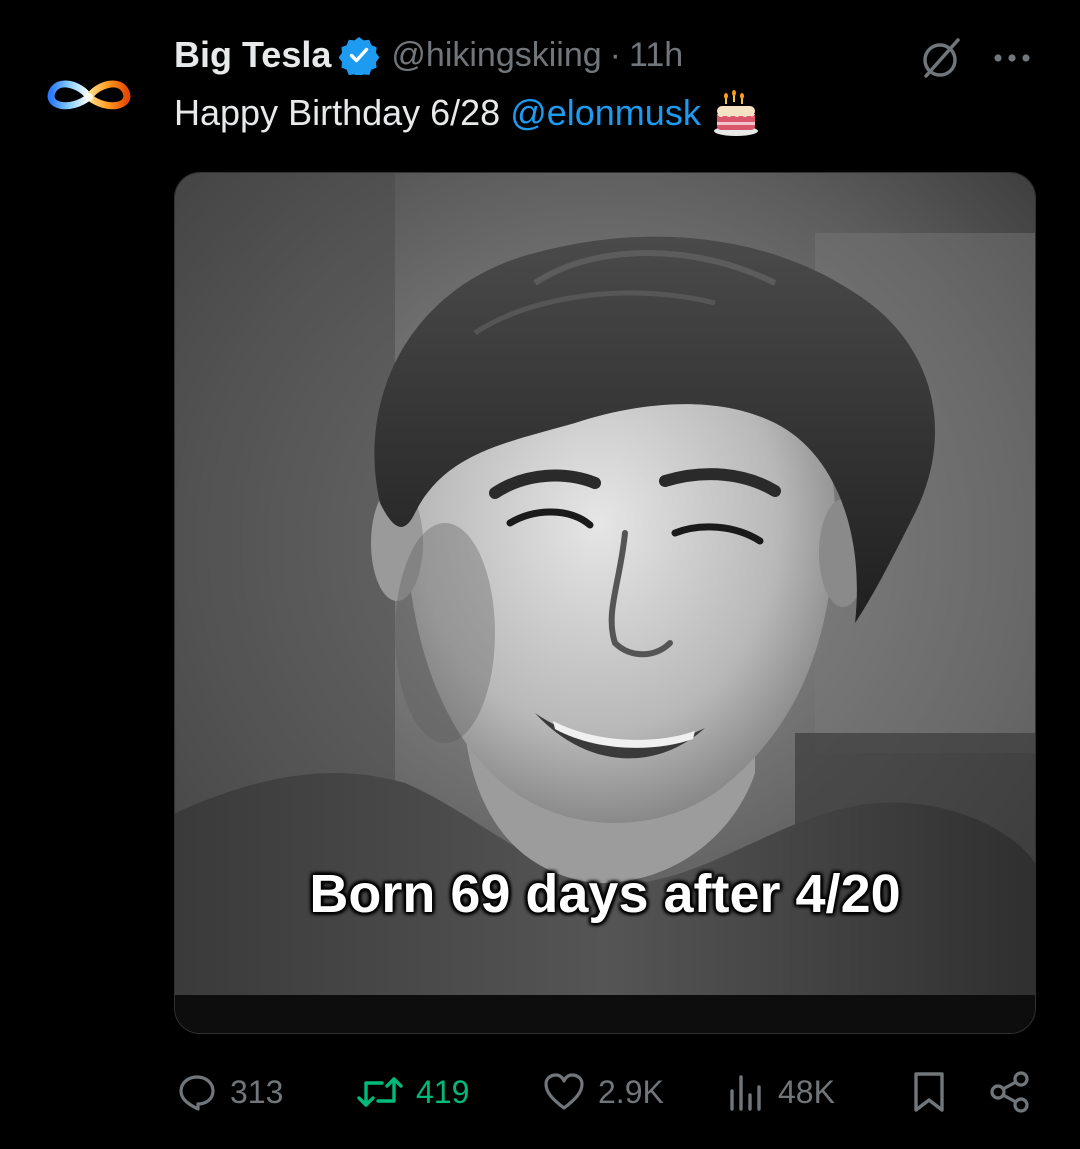 The width and height of the screenshot is (1080, 1149). What do you see at coordinates (380, 1092) in the screenshot?
I see `retweet-icon` at bounding box center [380, 1092].